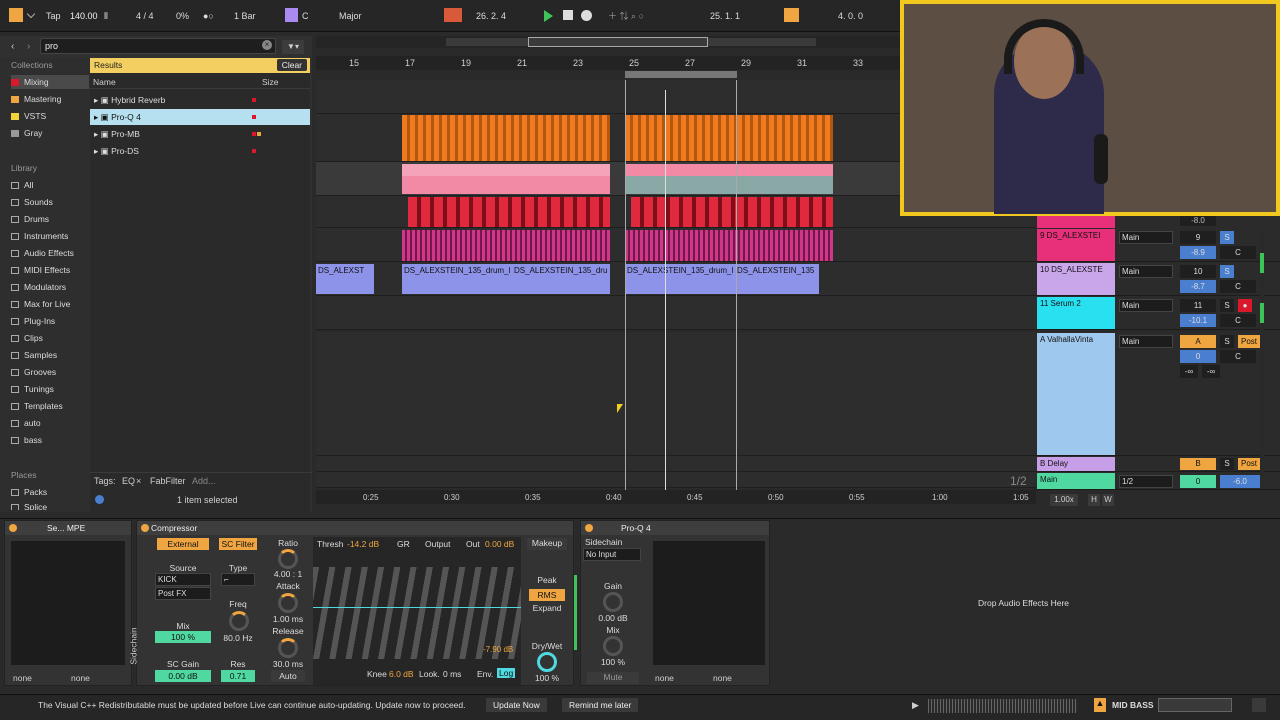 Image resolution: width=1280 pixels, height=720 pixels. What do you see at coordinates (1076, 279) in the screenshot?
I see `track-name: 10 DS_ALEXSTE` at bounding box center [1076, 279].